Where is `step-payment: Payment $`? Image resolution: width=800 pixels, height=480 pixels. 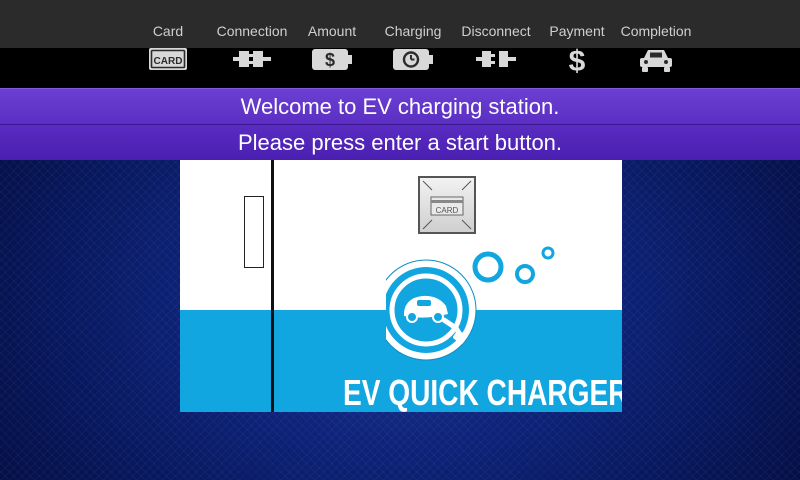 step-payment: Payment $ is located at coordinates (577, 40).